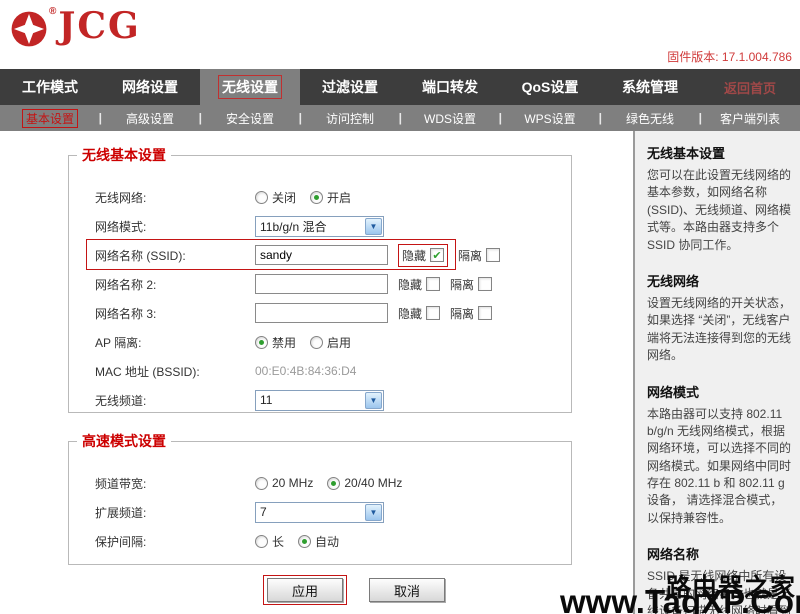 This screenshot has width=800, height=614. I want to click on guard-long-radio: 长, so click(269, 541).